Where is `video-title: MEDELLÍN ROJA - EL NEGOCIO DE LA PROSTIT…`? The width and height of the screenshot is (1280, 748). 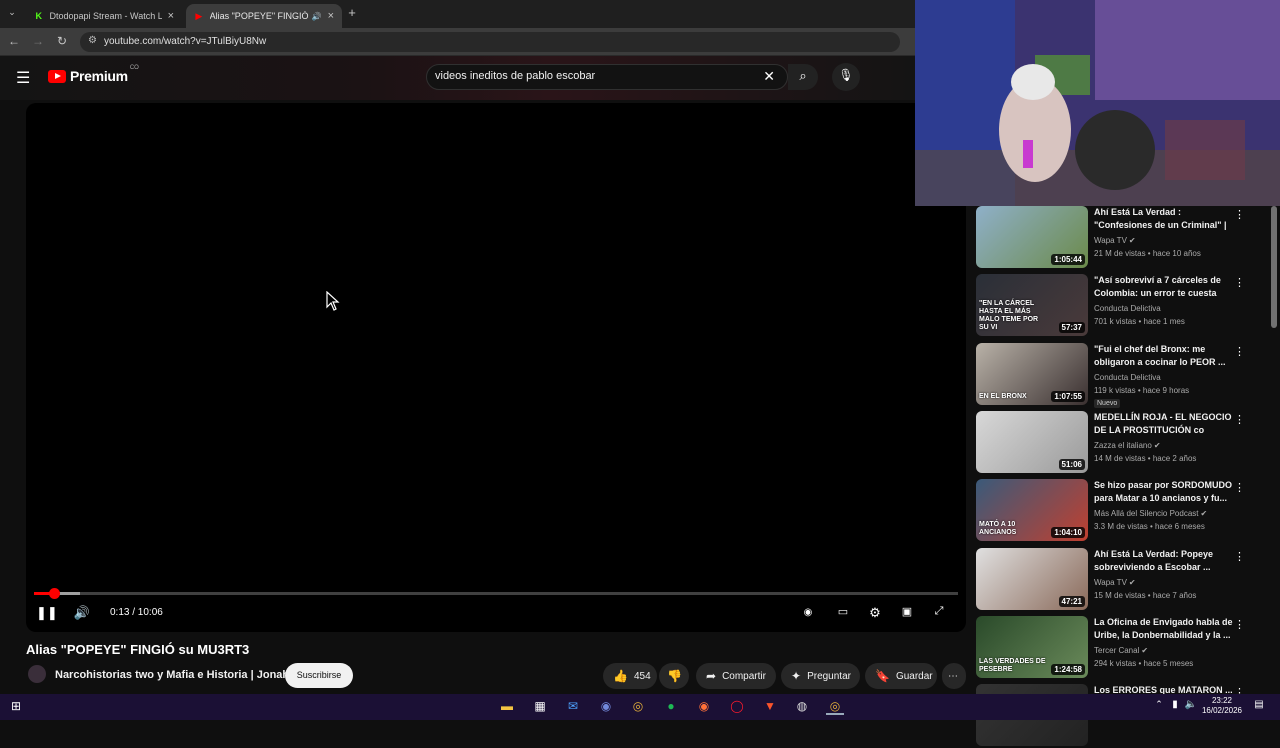
video-title: MEDELLÍN ROJA - EL NEGOCIO DE LA PROSTIT… is located at coordinates (1164, 424).